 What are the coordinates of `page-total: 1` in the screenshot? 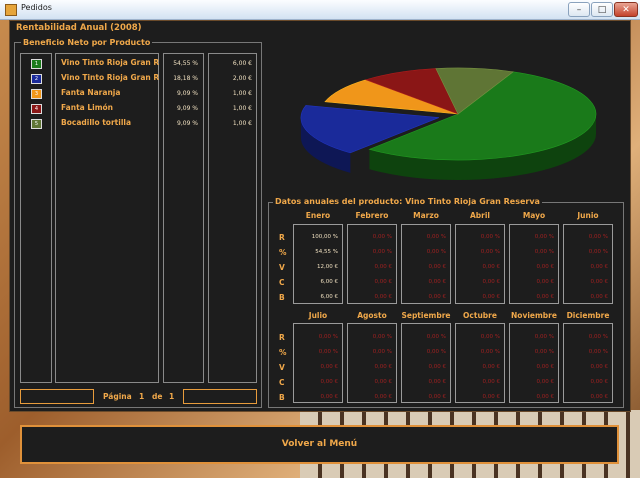 It's located at (172, 396).